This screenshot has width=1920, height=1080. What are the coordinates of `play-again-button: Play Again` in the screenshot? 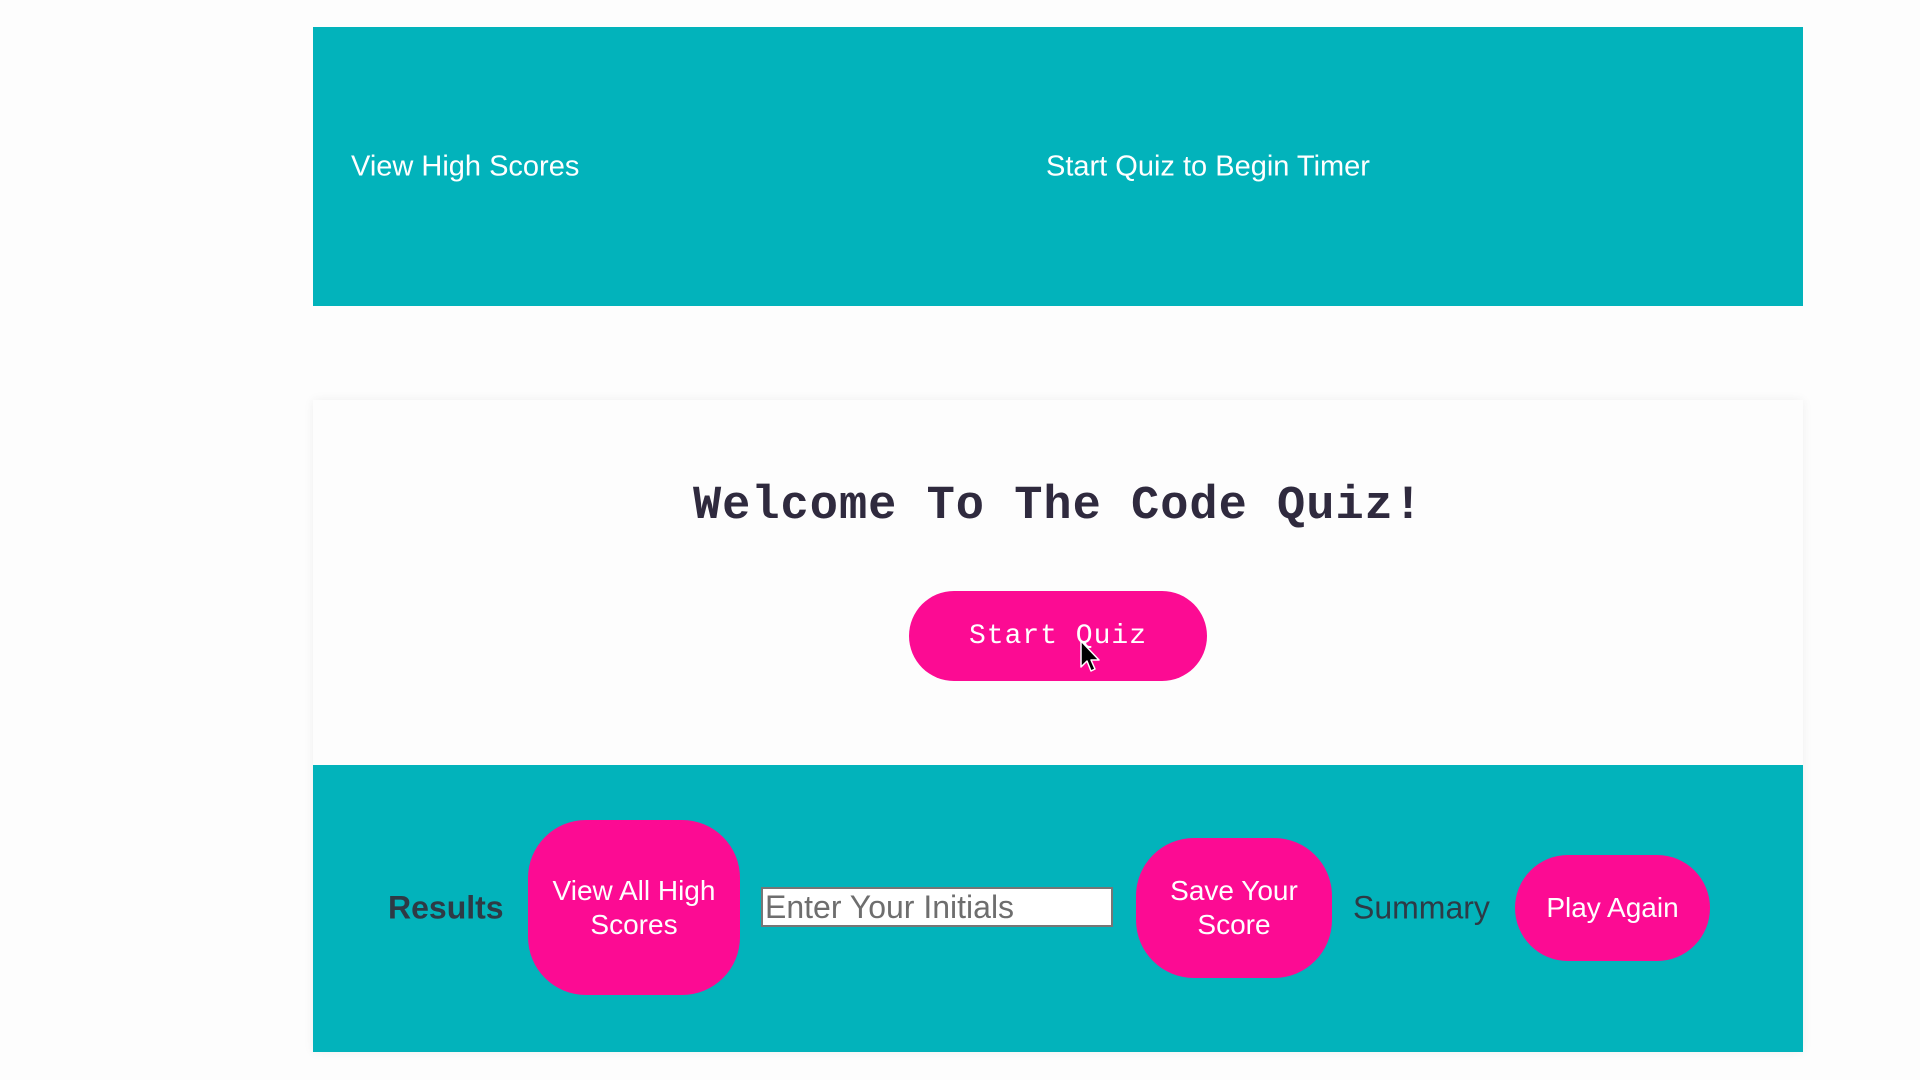 It's located at (1612, 908).